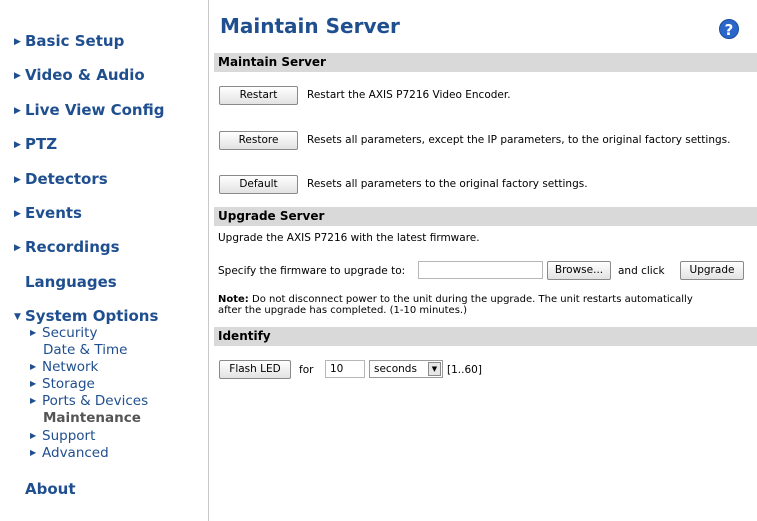 The width and height of the screenshot is (757, 521). What do you see at coordinates (70, 367) in the screenshot?
I see `sub-network-label: Network` at bounding box center [70, 367].